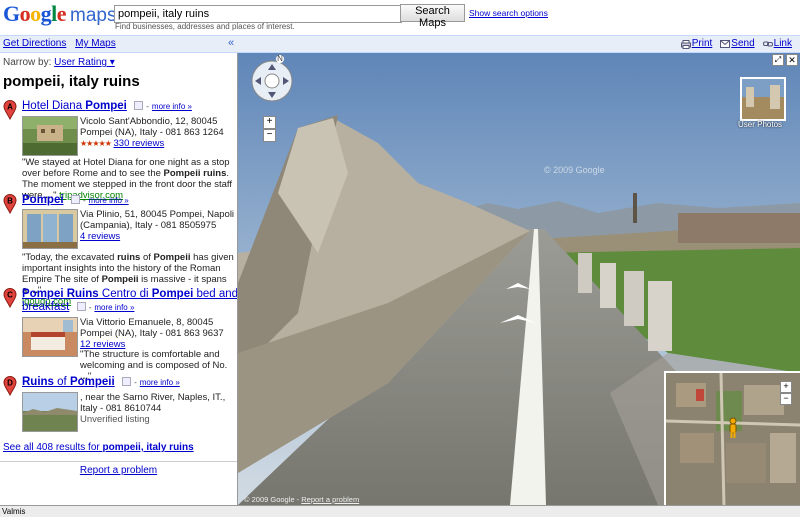  What do you see at coordinates (231, 43) in the screenshot?
I see `collapse-panel-button: «` at bounding box center [231, 43].